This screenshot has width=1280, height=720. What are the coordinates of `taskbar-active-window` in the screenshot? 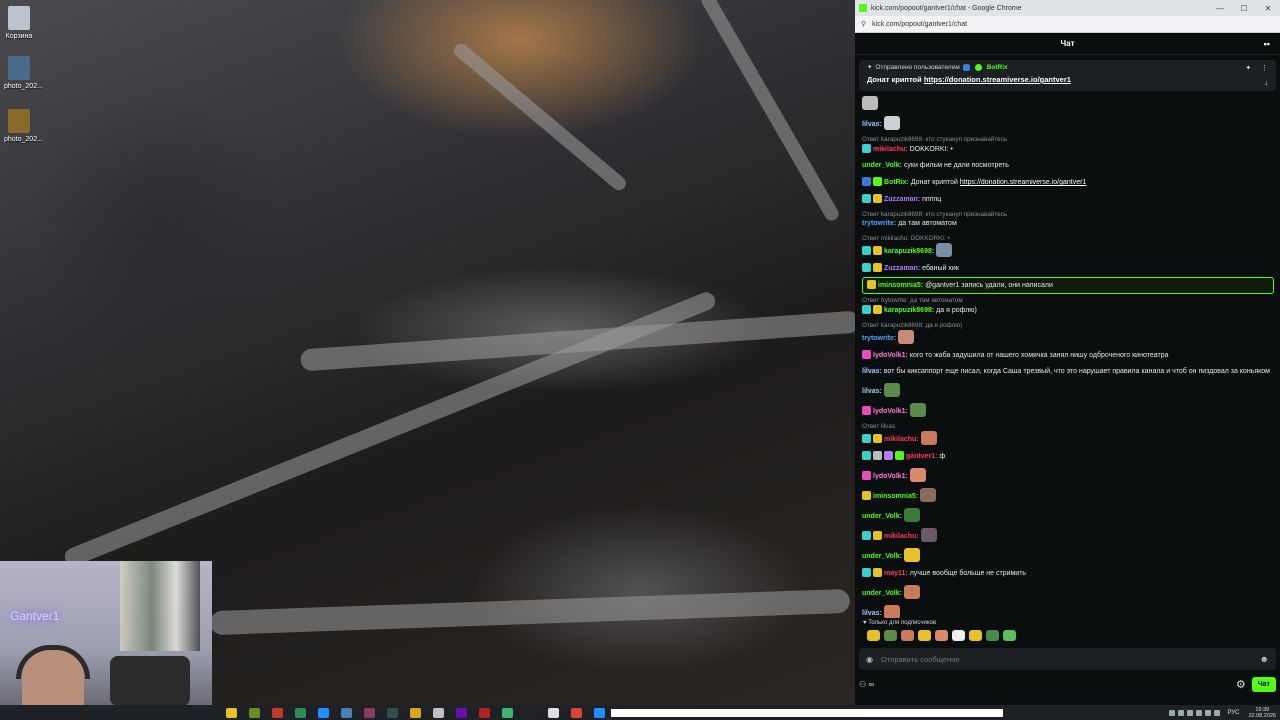 It's located at (807, 712).